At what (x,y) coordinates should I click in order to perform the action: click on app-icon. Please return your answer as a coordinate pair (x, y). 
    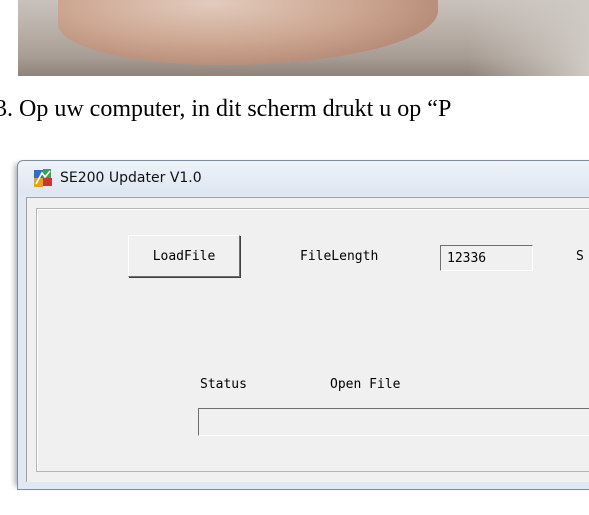
    Looking at the image, I should click on (43, 178).